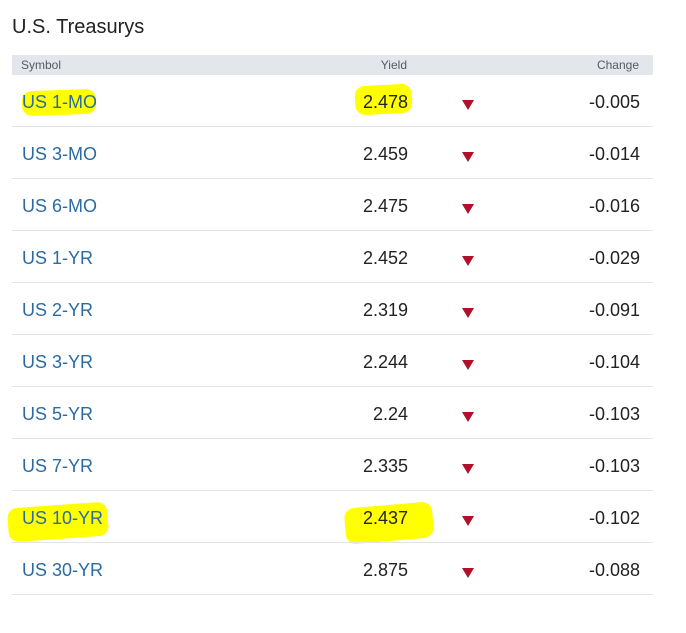 The height and width of the screenshot is (633, 686). Describe the element at coordinates (385, 154) in the screenshot. I see `yield-value: 2.459` at that location.